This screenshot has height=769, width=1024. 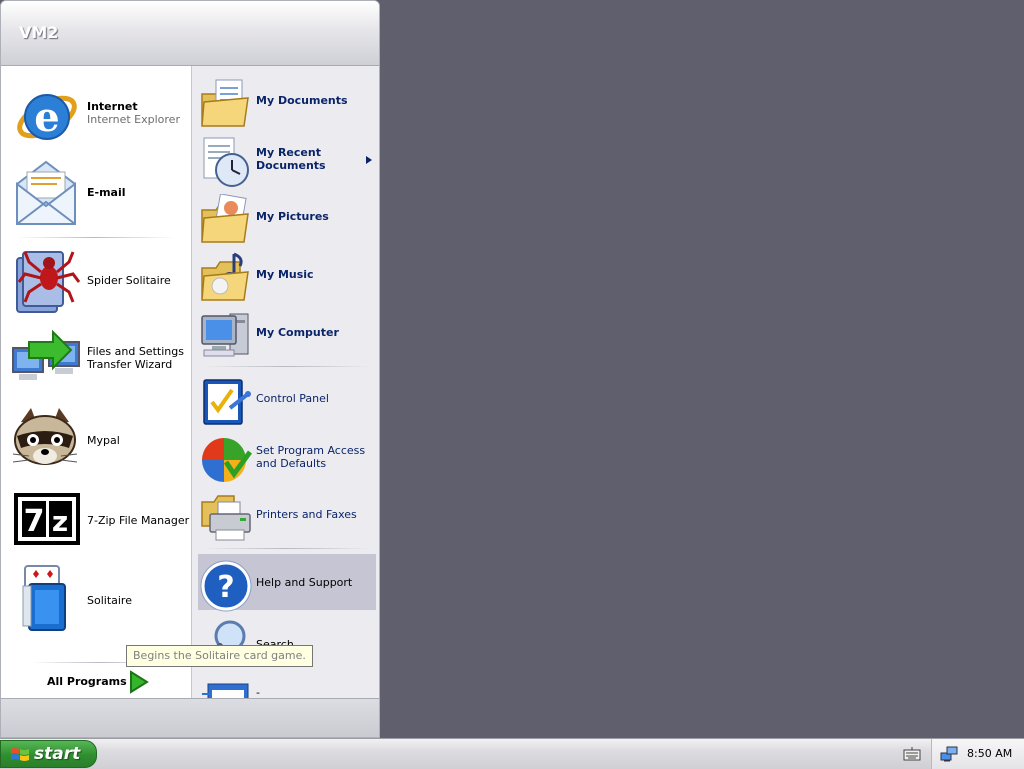 I want to click on program-spider-label: Spider Solitaire, so click(x=129, y=280).